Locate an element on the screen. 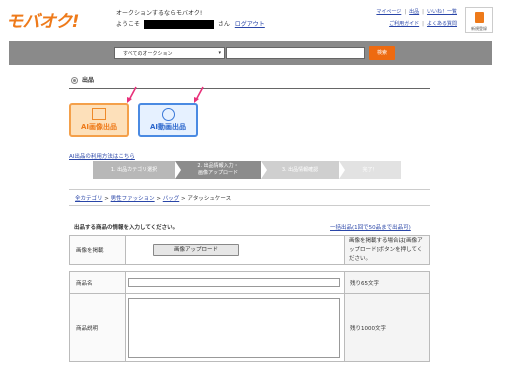 The height and width of the screenshot is (365, 507). image-upload-button: 画像アップロード is located at coordinates (196, 250).